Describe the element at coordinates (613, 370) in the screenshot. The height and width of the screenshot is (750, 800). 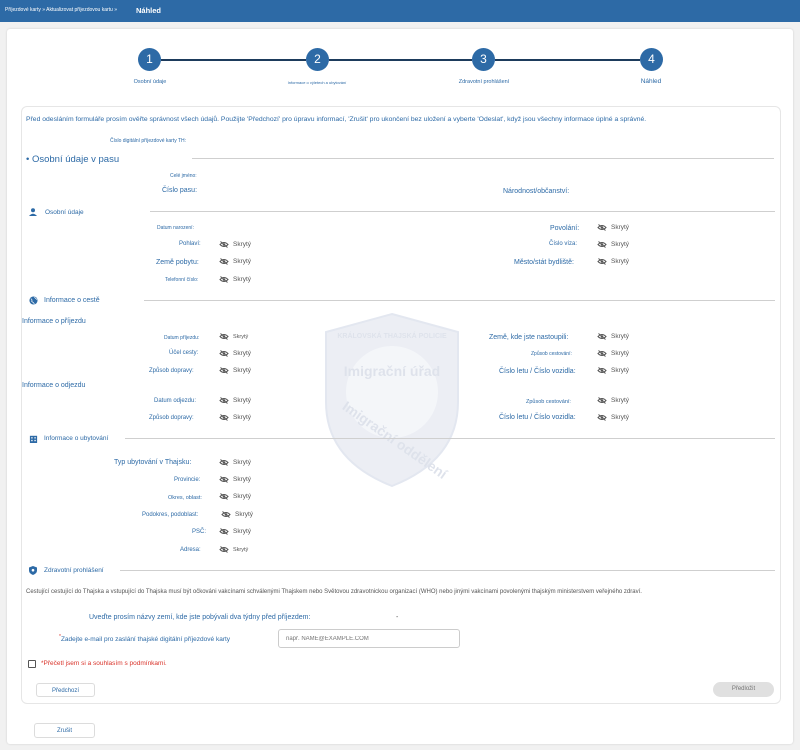
I see `flight-value: Skrytý` at that location.